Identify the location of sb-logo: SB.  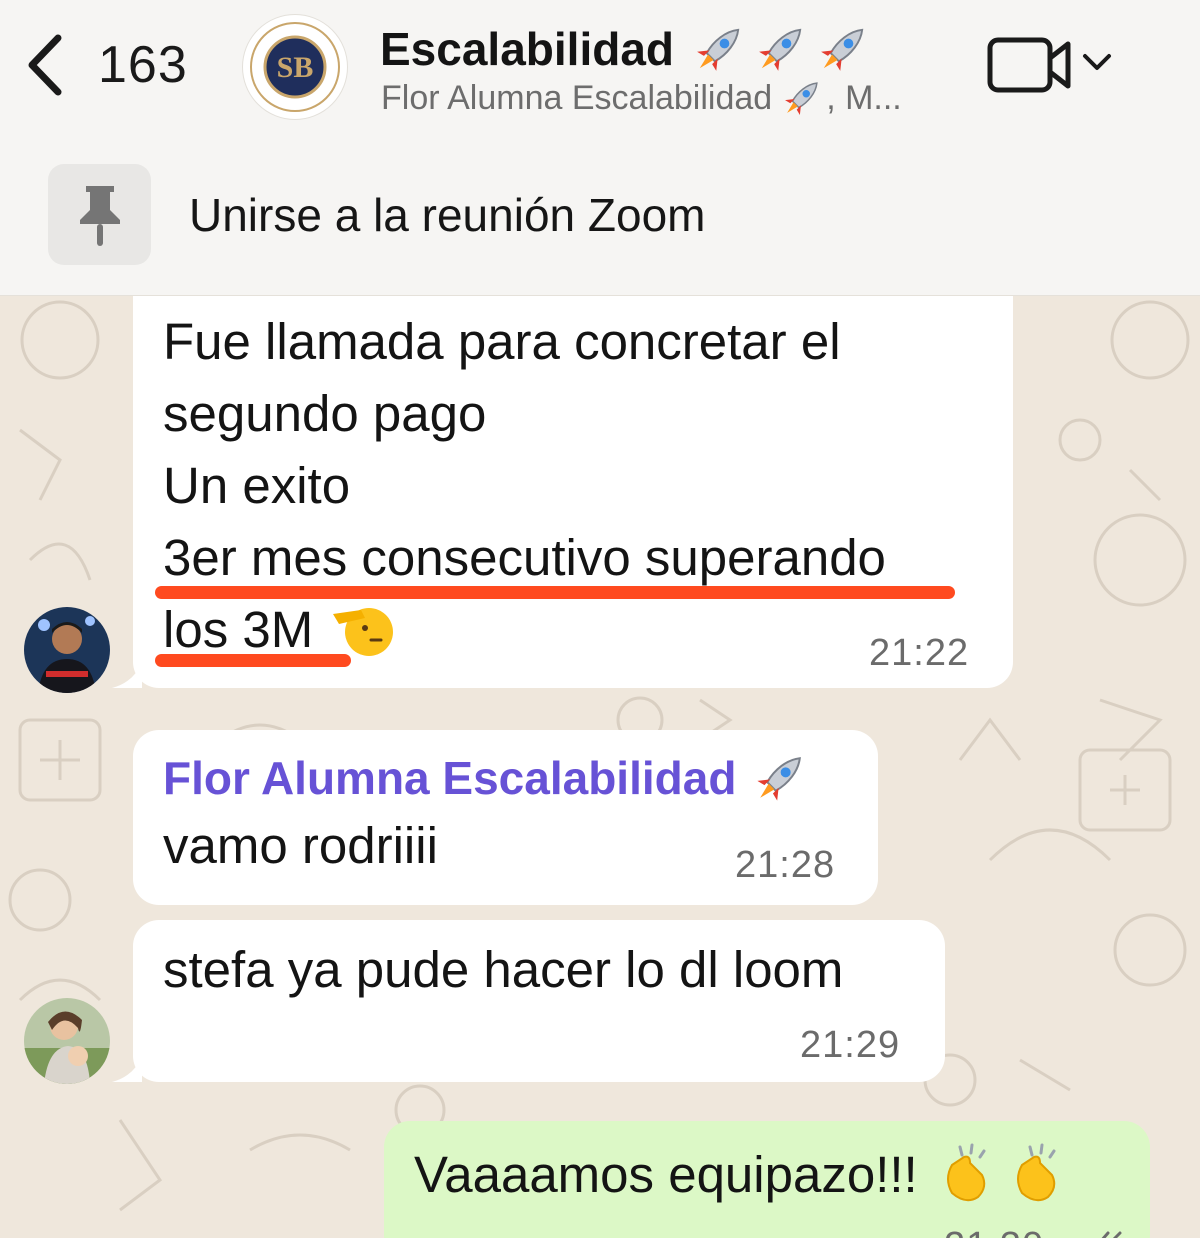
(295, 67).